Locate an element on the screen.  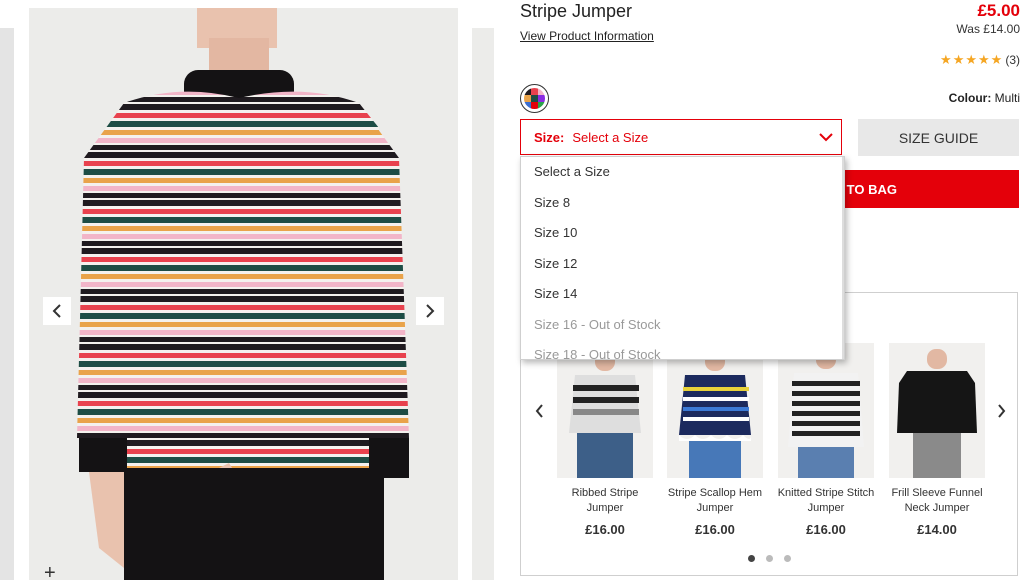
size-option: Size 10 is located at coordinates (682, 233).